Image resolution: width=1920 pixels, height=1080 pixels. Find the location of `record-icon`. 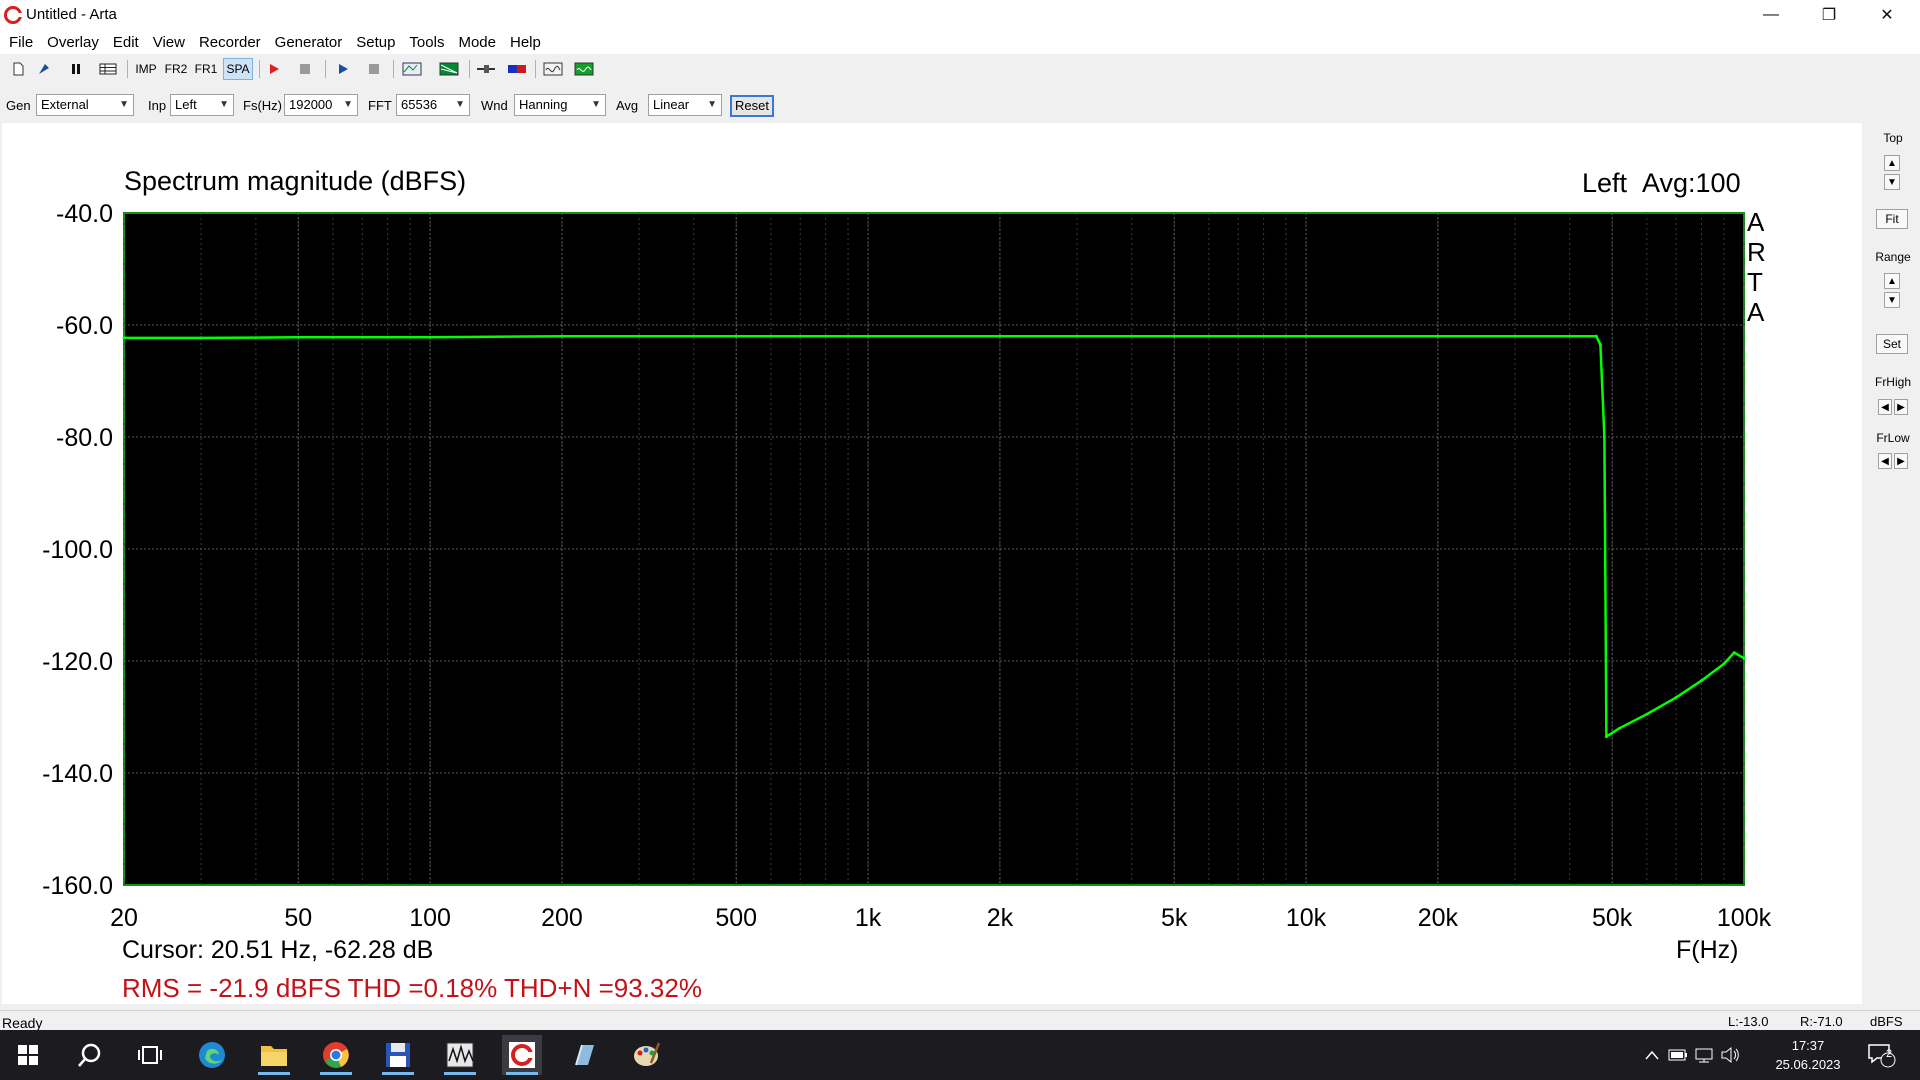

record-icon is located at coordinates (274, 69).